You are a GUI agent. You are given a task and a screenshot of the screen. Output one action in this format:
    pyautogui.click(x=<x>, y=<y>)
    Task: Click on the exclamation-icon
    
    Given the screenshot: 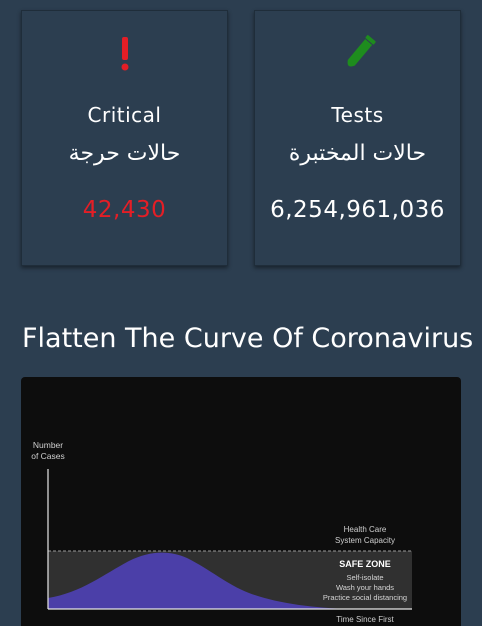 What is the action you would take?
    pyautogui.click(x=124, y=54)
    